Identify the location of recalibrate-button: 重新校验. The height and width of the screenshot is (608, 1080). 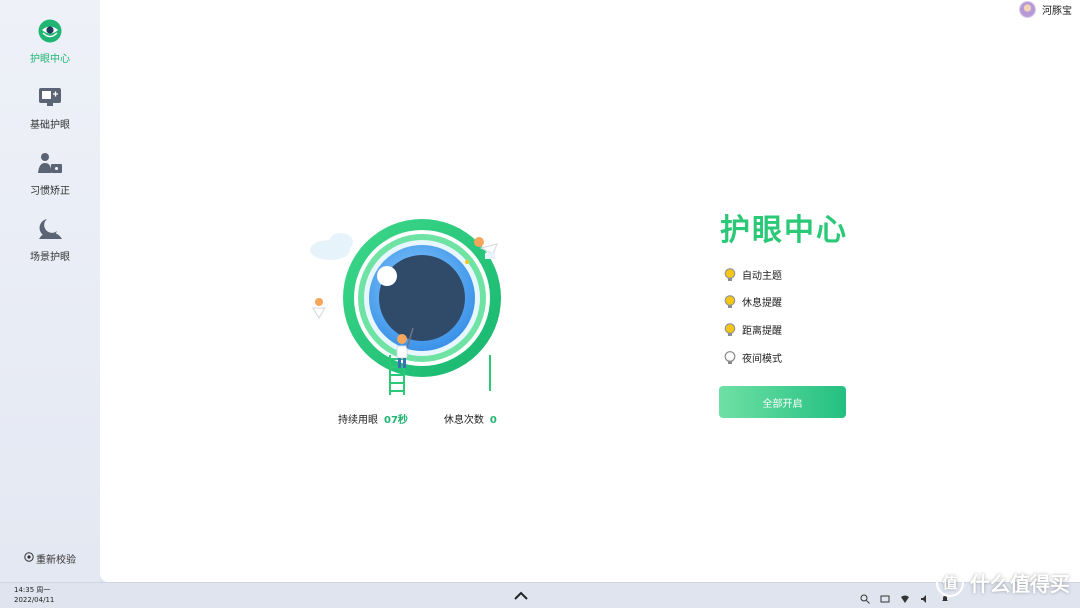
(50, 558).